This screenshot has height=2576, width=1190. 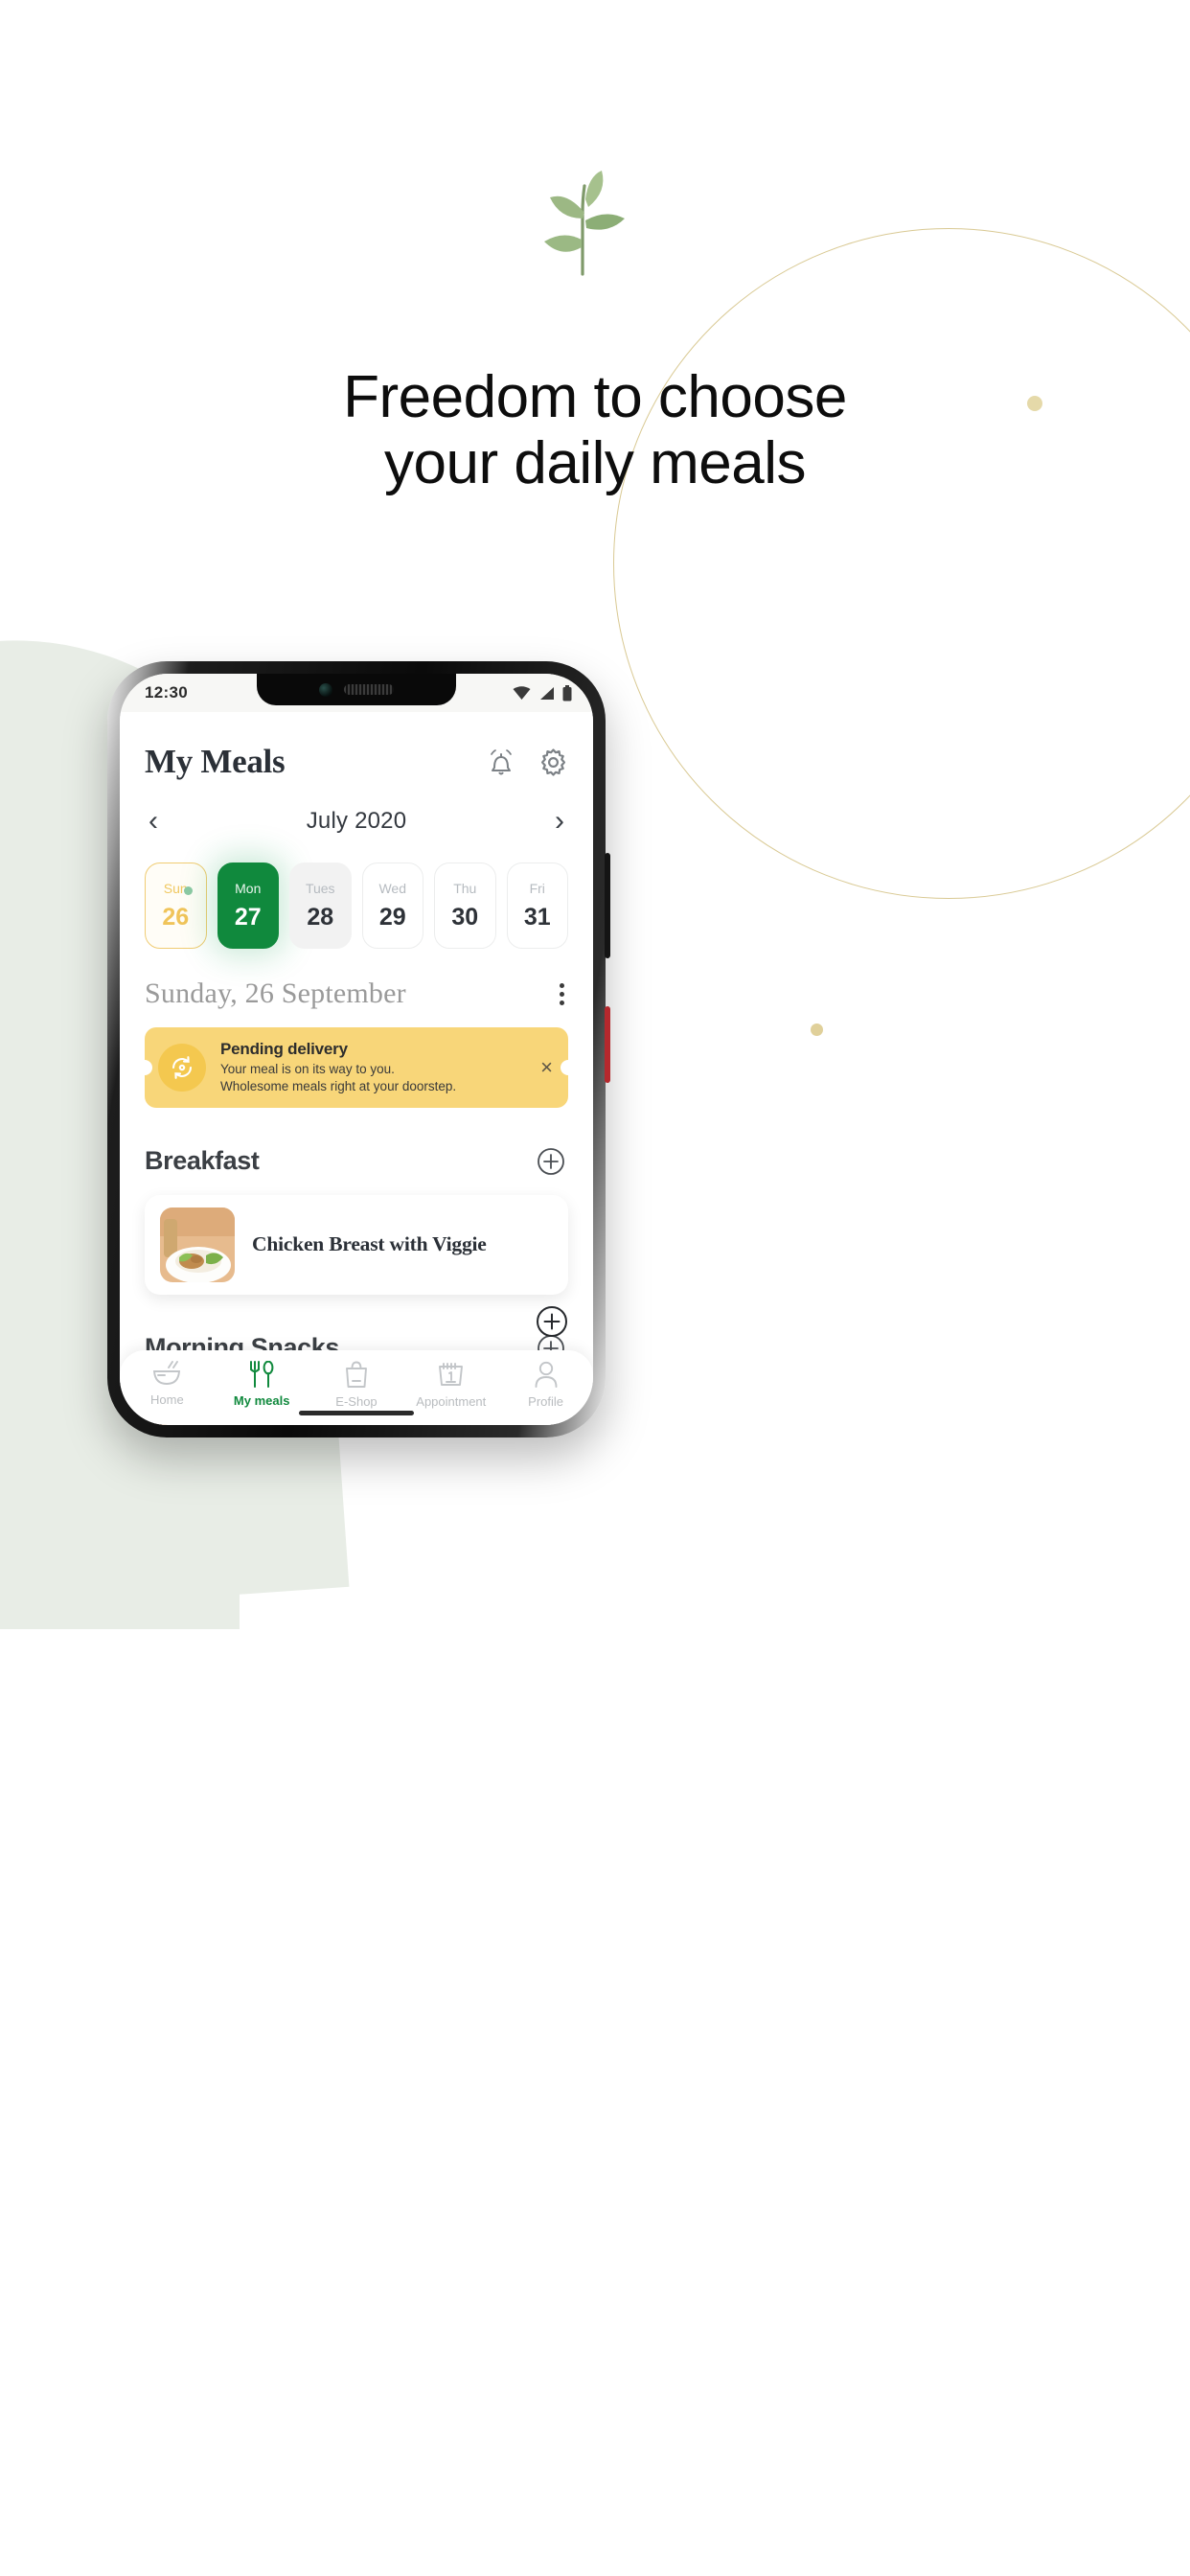 What do you see at coordinates (546, 1374) in the screenshot?
I see `person-icon` at bounding box center [546, 1374].